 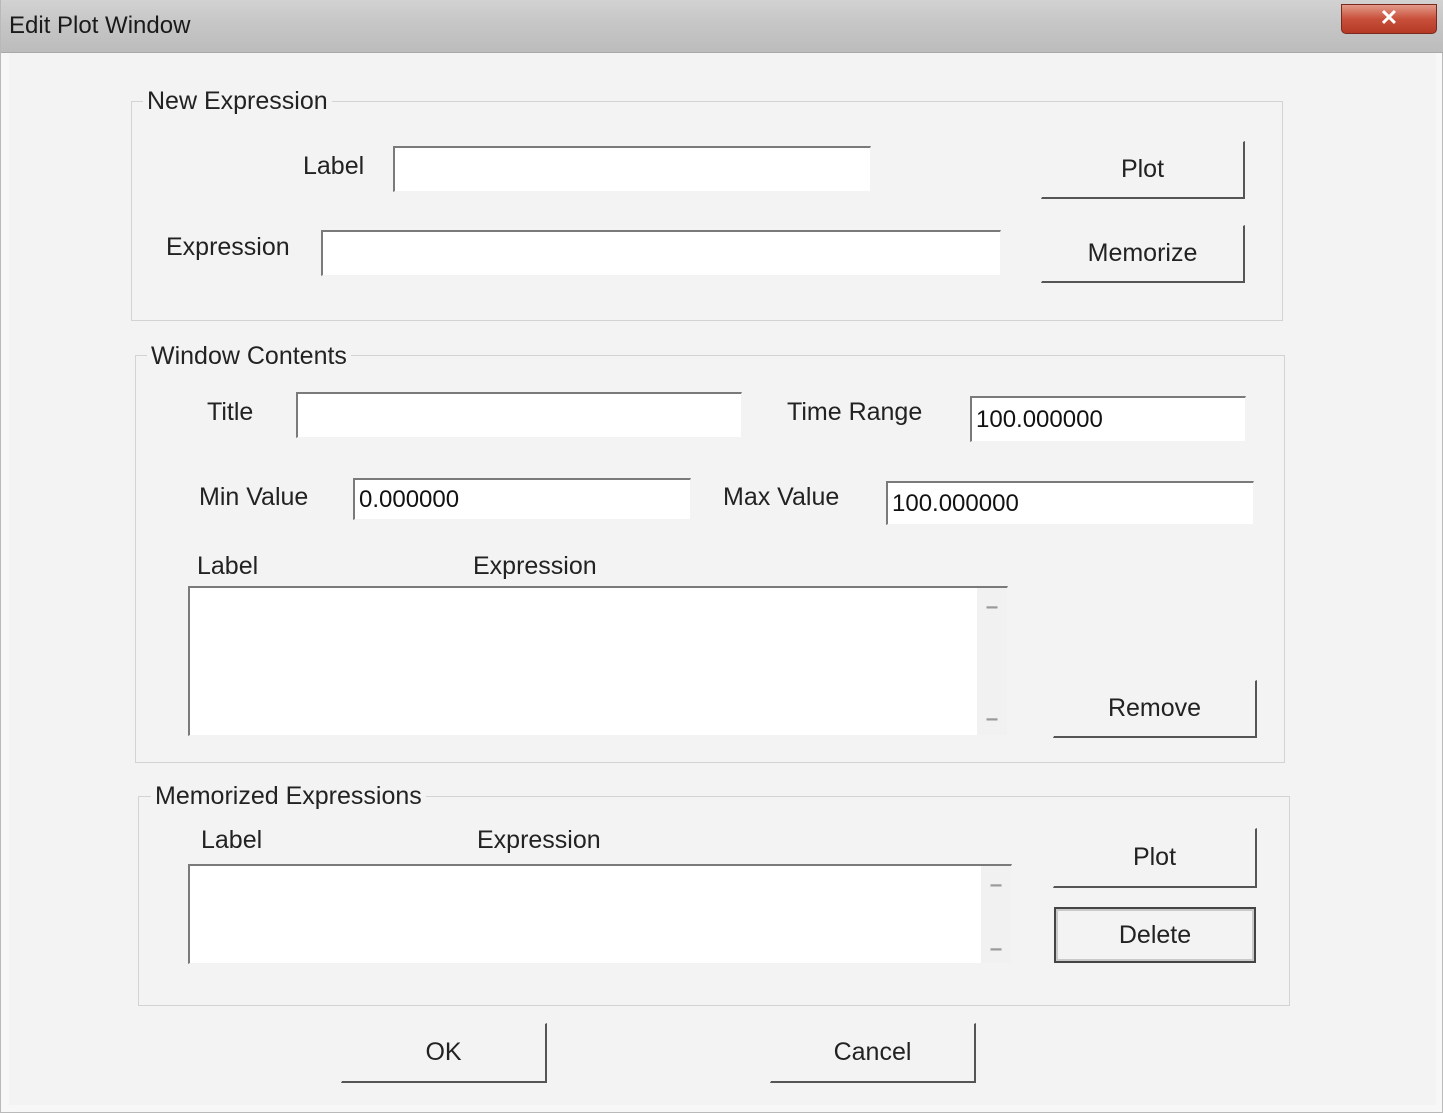 What do you see at coordinates (231, 840) in the screenshot?
I see `memorized-label-column-header: Label` at bounding box center [231, 840].